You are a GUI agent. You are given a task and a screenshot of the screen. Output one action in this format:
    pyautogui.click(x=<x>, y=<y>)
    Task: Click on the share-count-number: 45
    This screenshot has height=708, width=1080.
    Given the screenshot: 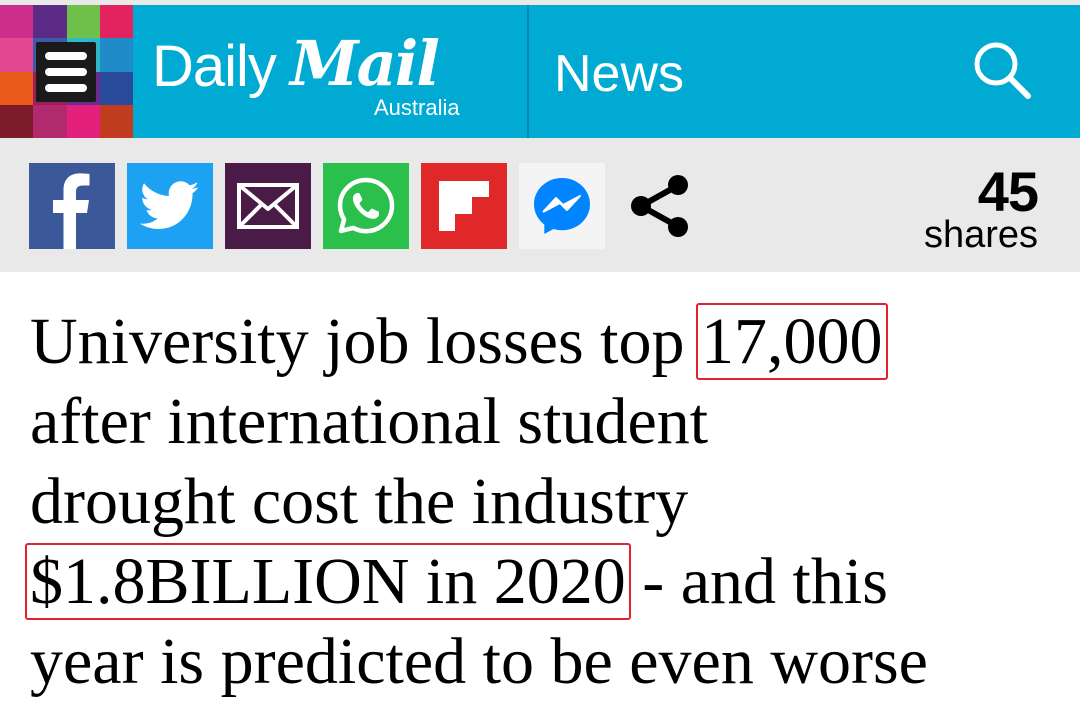 What is the action you would take?
    pyautogui.click(x=1008, y=191)
    